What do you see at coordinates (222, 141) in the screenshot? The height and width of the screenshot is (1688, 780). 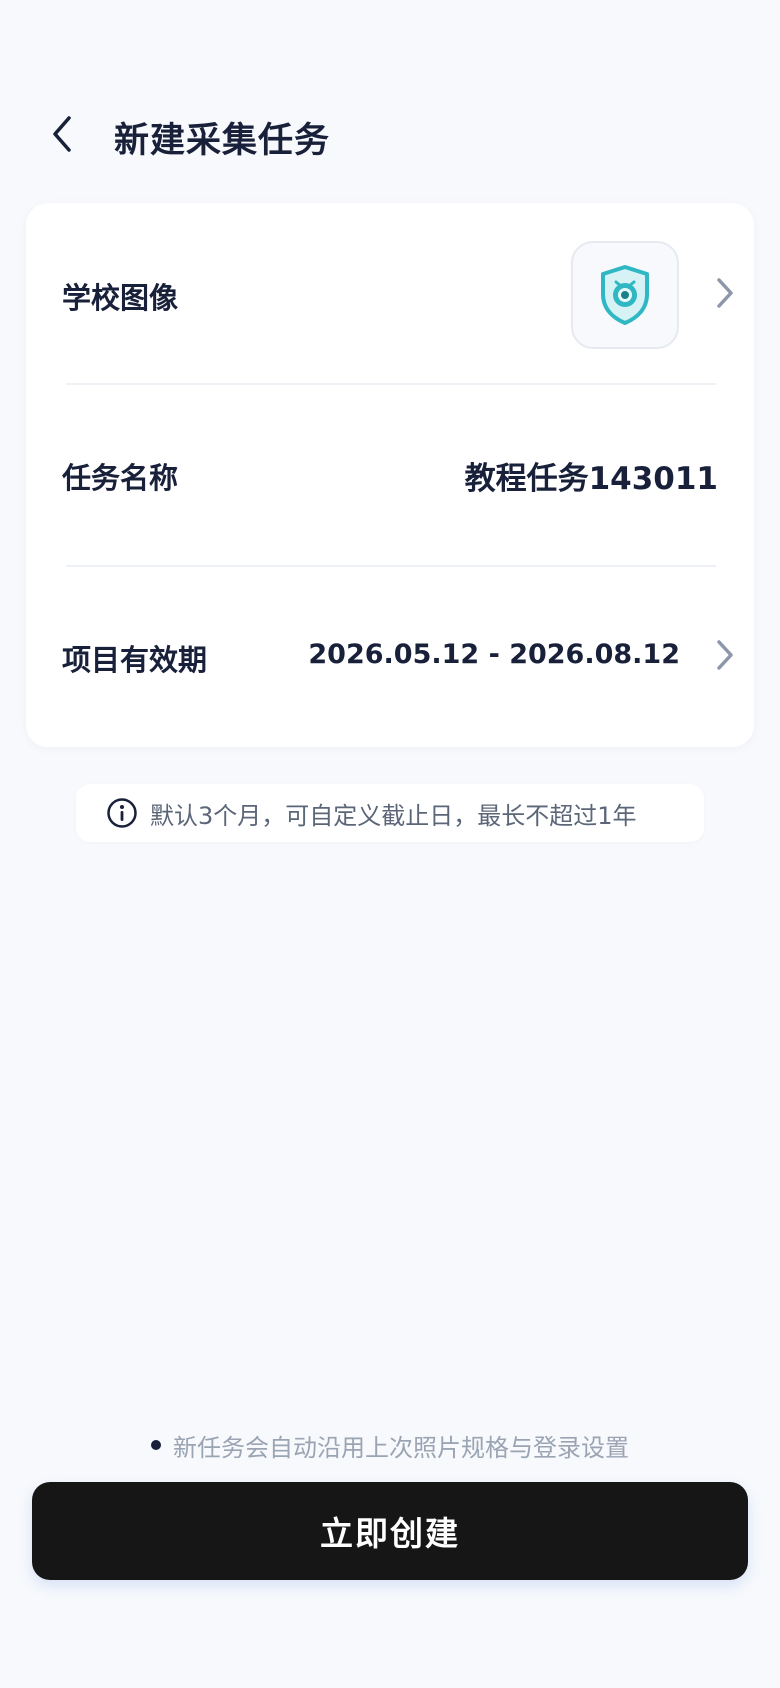 I see `page-title: 新建采集任务` at bounding box center [222, 141].